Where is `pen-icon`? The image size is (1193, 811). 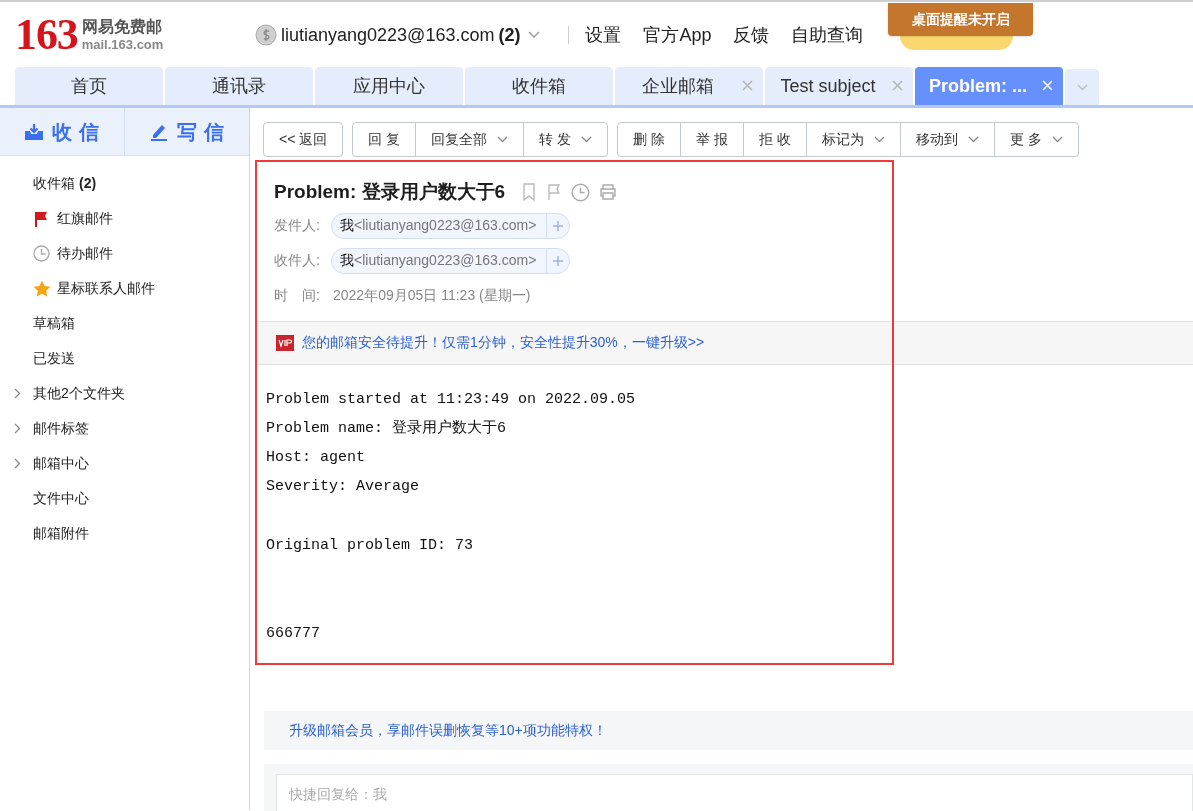
pen-icon is located at coordinates (159, 131).